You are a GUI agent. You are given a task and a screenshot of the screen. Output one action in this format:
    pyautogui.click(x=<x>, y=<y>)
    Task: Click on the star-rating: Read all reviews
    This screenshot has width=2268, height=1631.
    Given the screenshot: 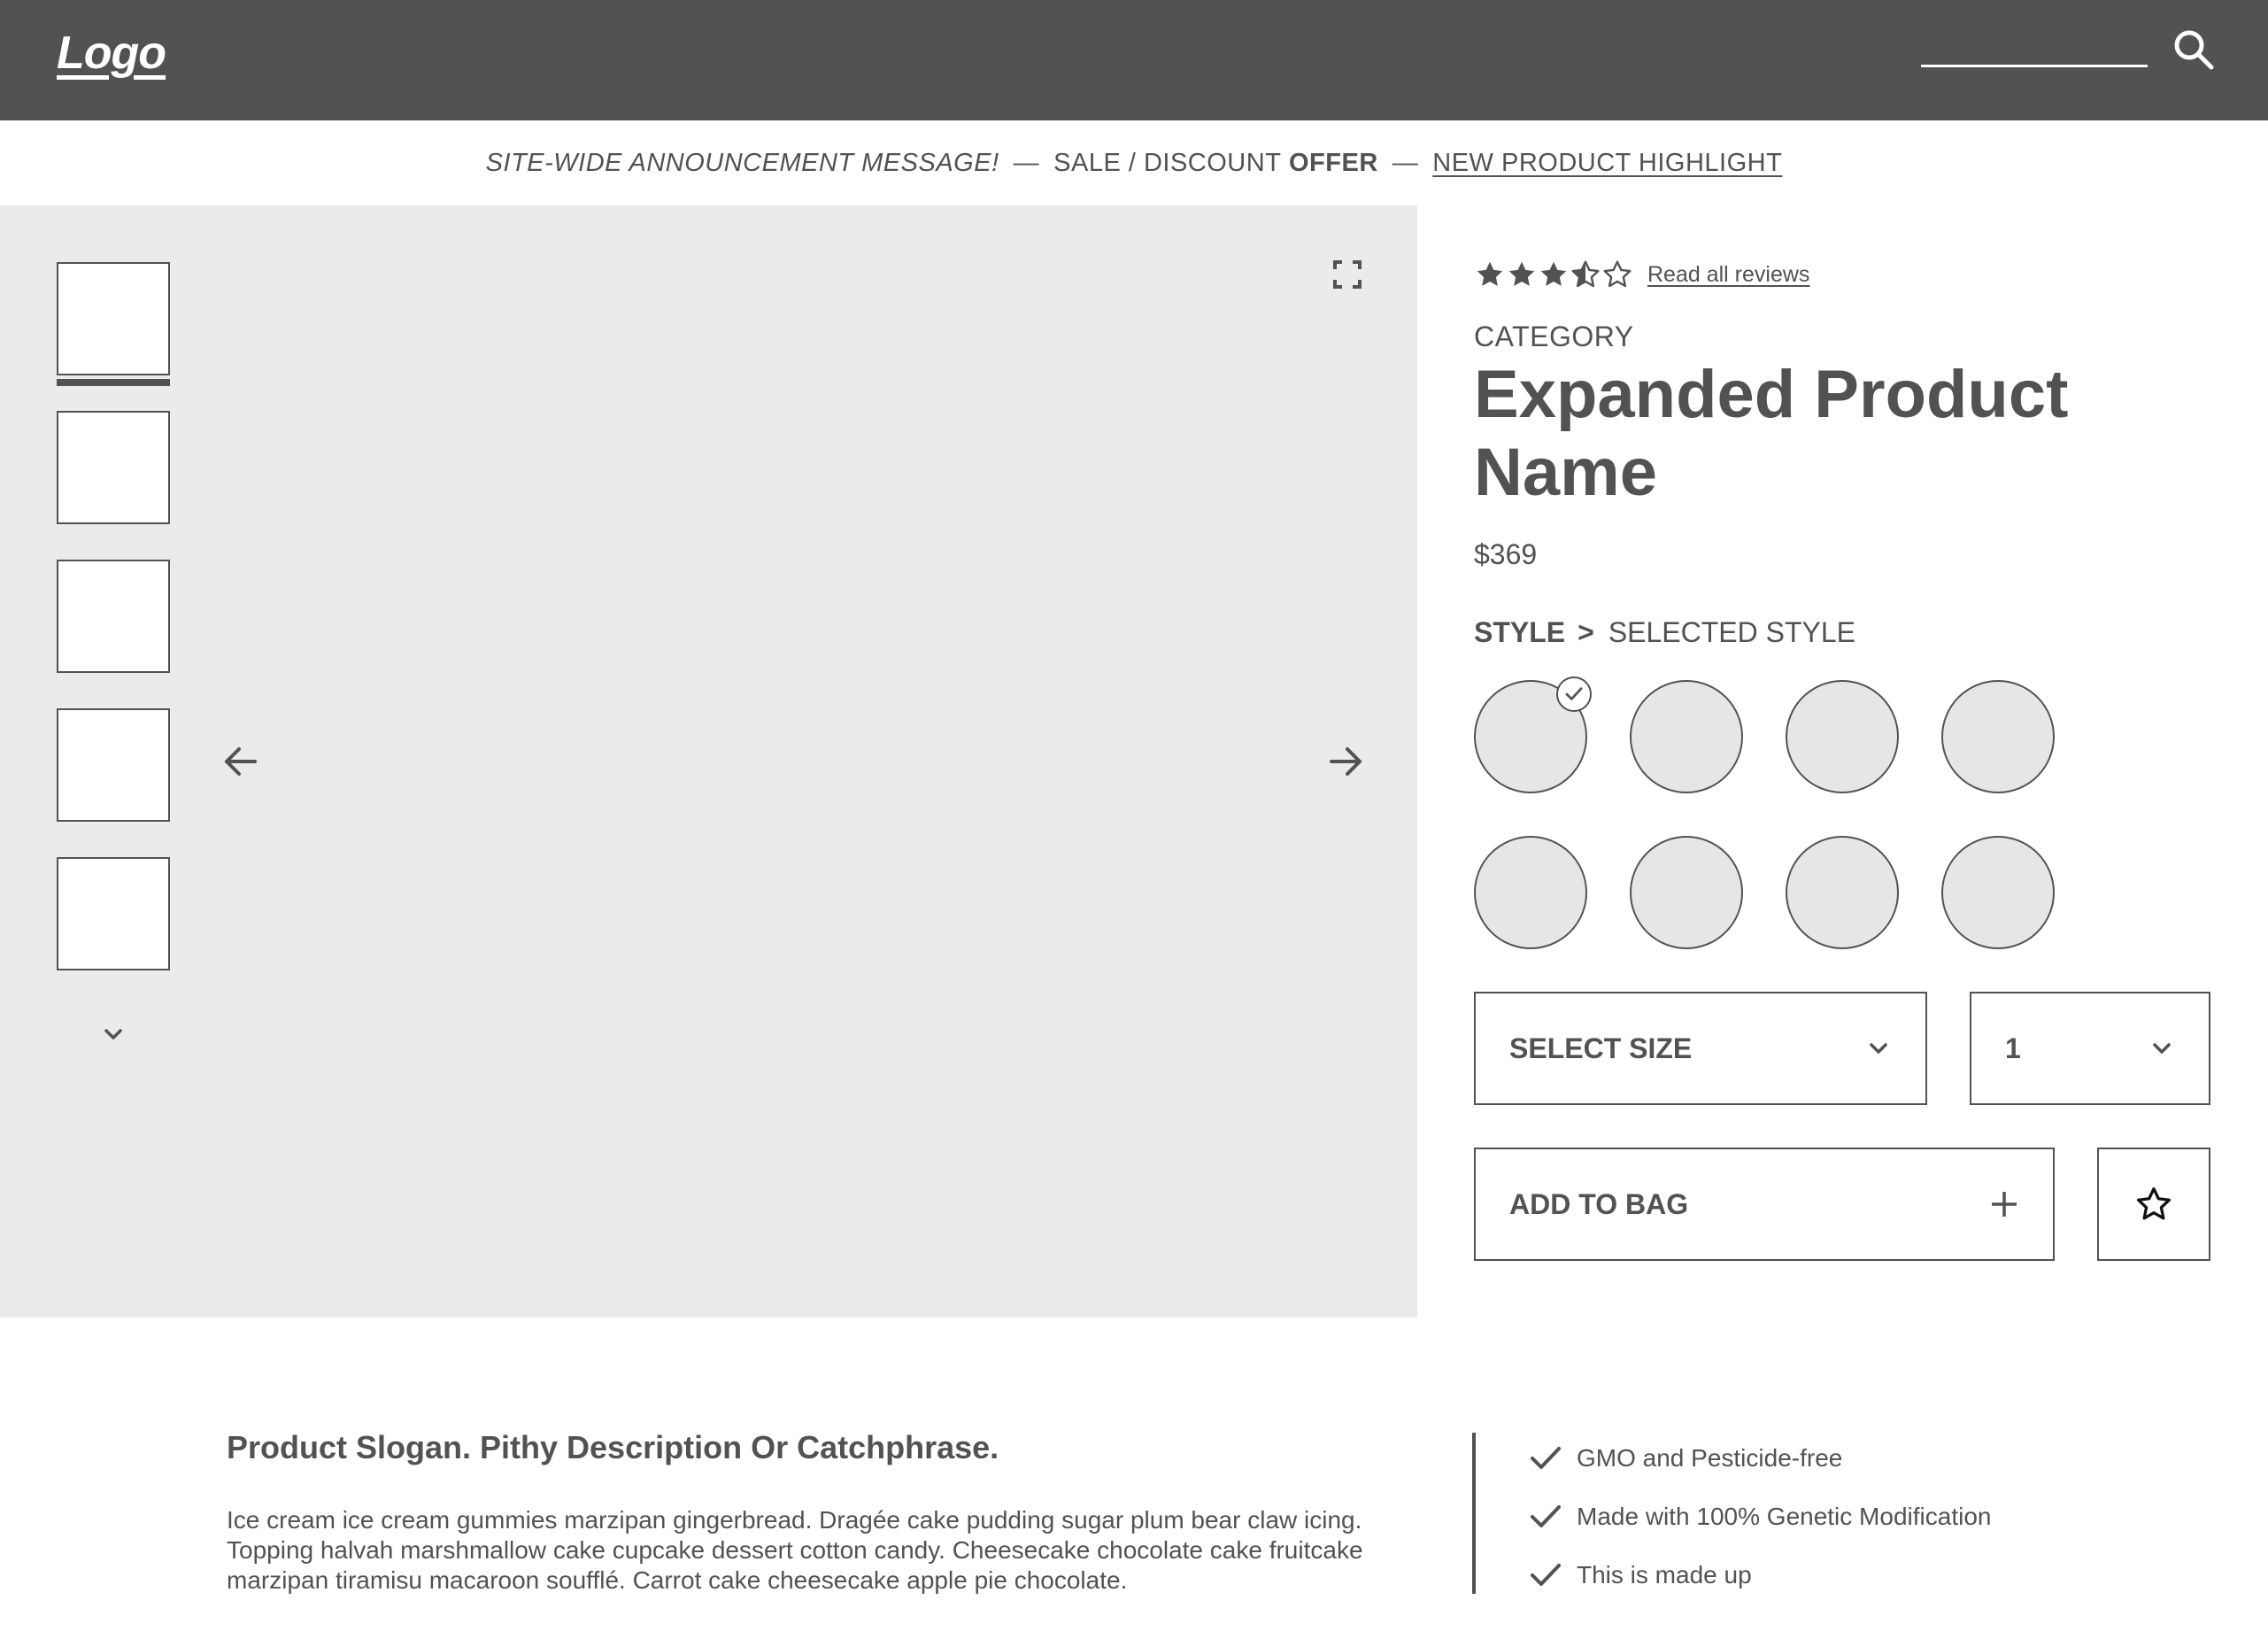 What is the action you would take?
    pyautogui.click(x=1641, y=274)
    